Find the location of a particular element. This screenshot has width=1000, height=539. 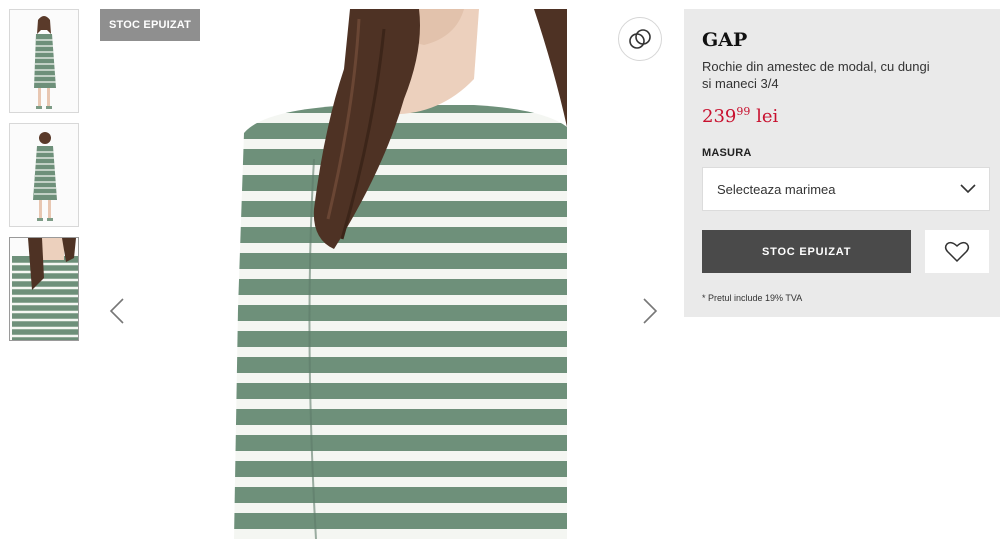

chevron-down-icon is located at coordinates (968, 189).